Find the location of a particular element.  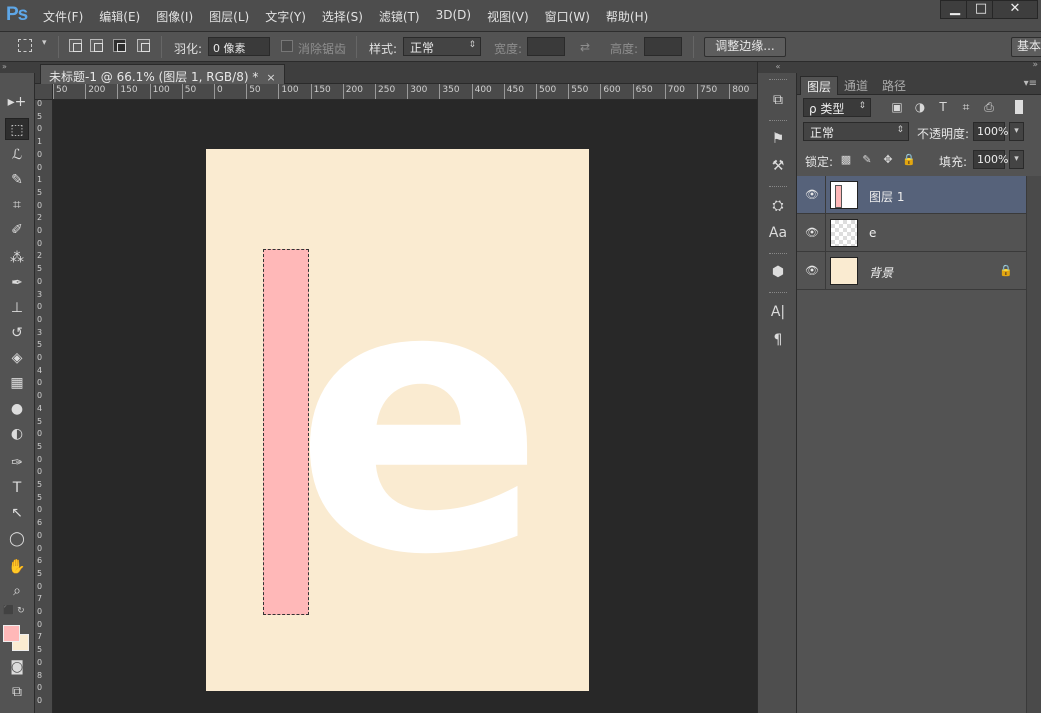

crop-tool-icon: ⌗ is located at coordinates (17, 205).